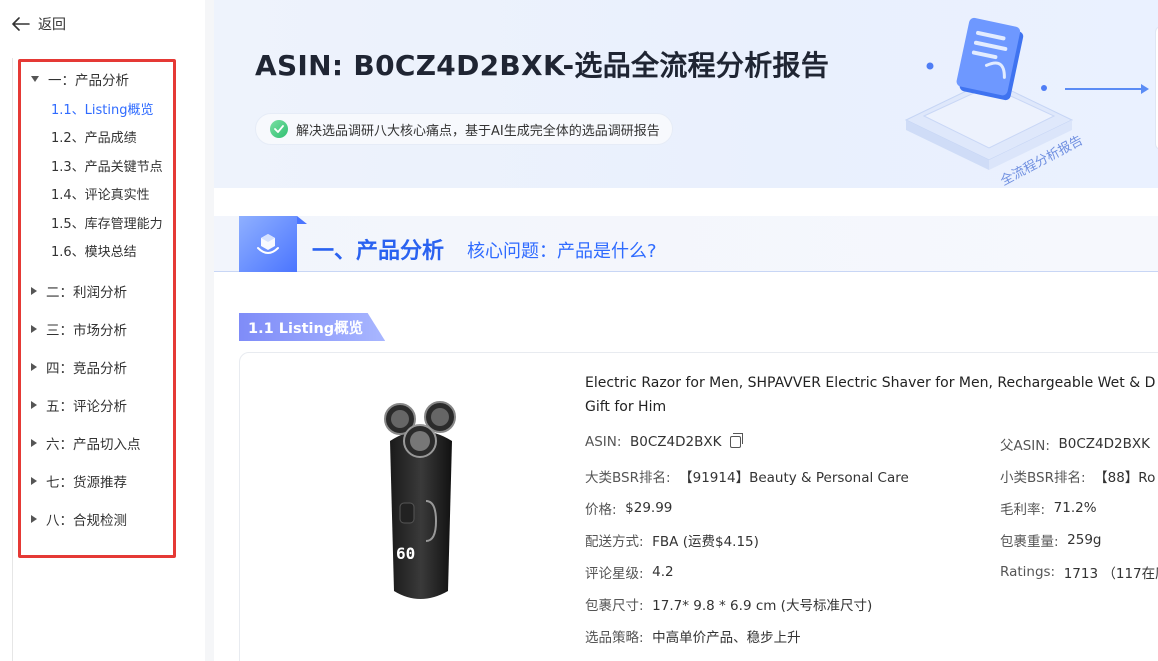 The image size is (1158, 661). I want to click on toc-group-market-analysis: 三：市场分析, so click(79, 329).